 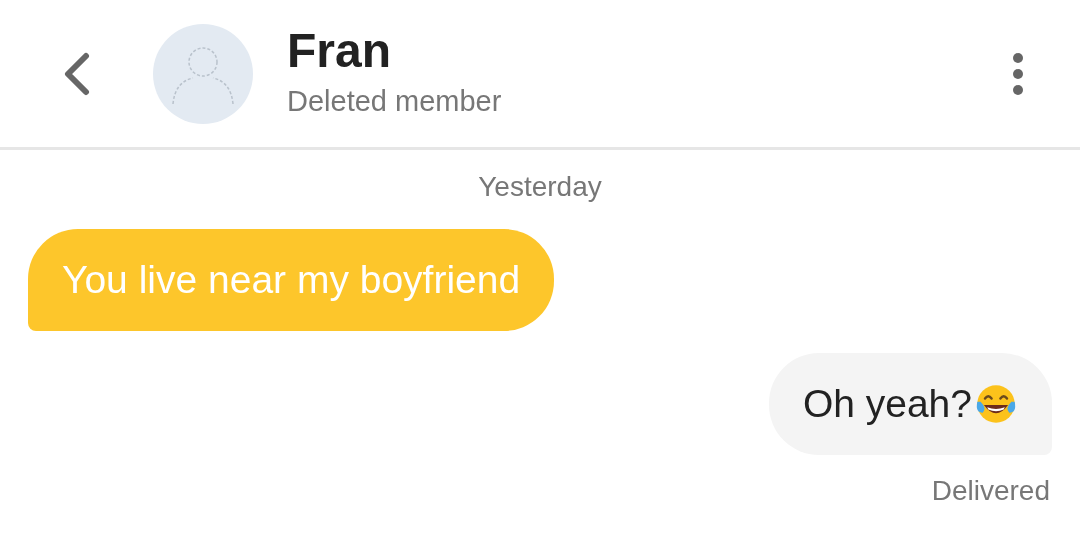 I want to click on contact-status: Deleted member, so click(x=395, y=101).